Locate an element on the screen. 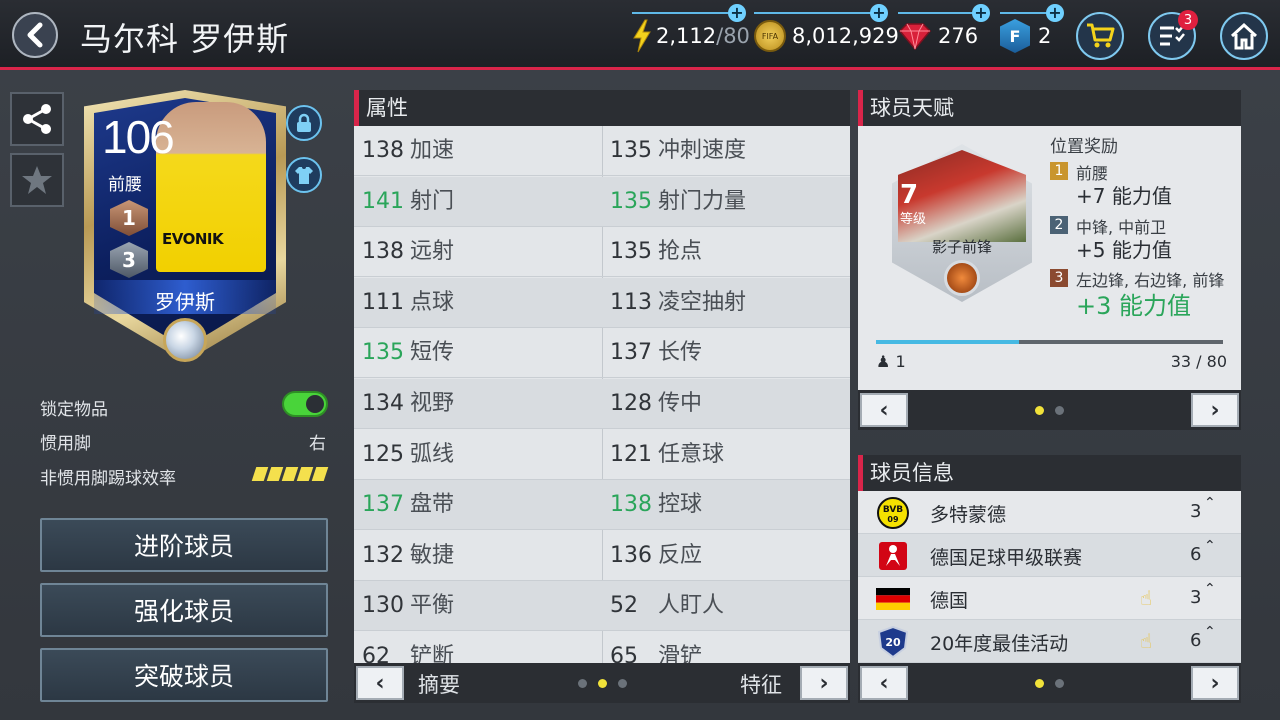 The width and height of the screenshot is (1280, 720). attribute-name: 人盯人 is located at coordinates (691, 606).